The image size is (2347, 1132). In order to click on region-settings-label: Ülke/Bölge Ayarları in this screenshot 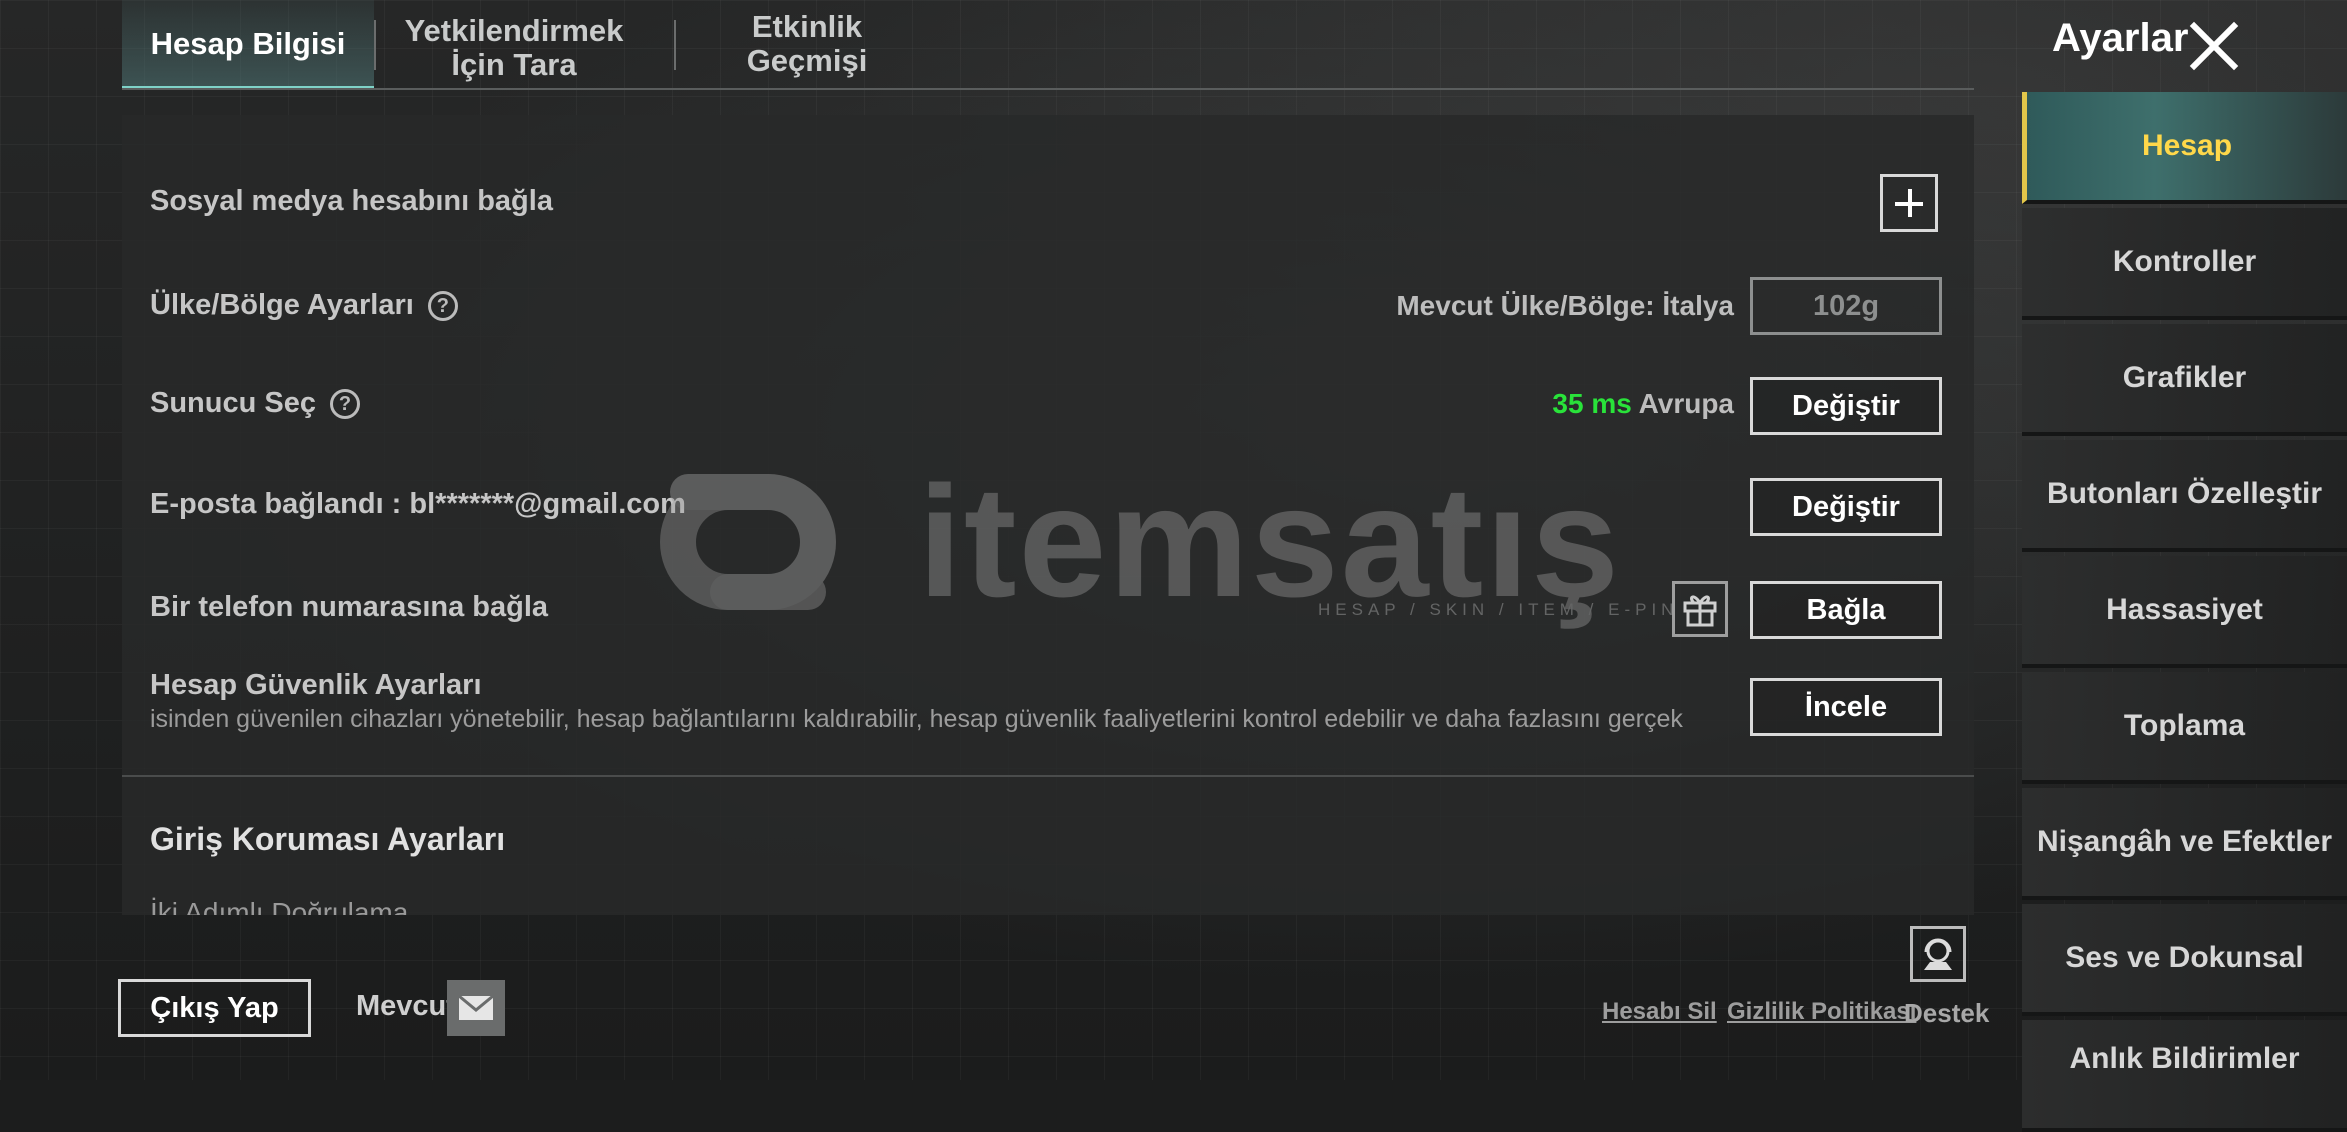, I will do `click(282, 305)`.